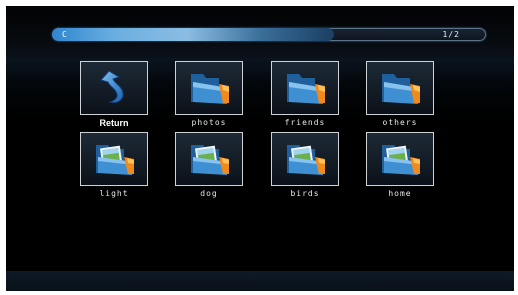  Describe the element at coordinates (64, 34) in the screenshot. I see `current-path: C` at that location.